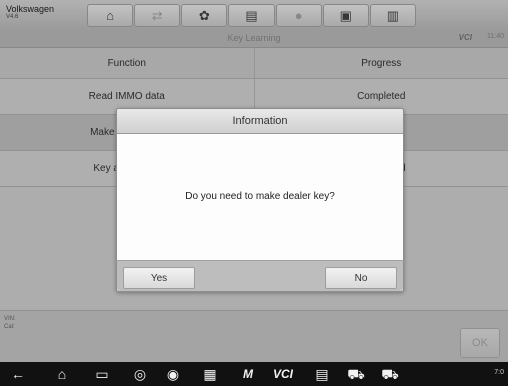  What do you see at coordinates (102, 374) in the screenshot?
I see `recent-apps-icon: ▭` at bounding box center [102, 374].